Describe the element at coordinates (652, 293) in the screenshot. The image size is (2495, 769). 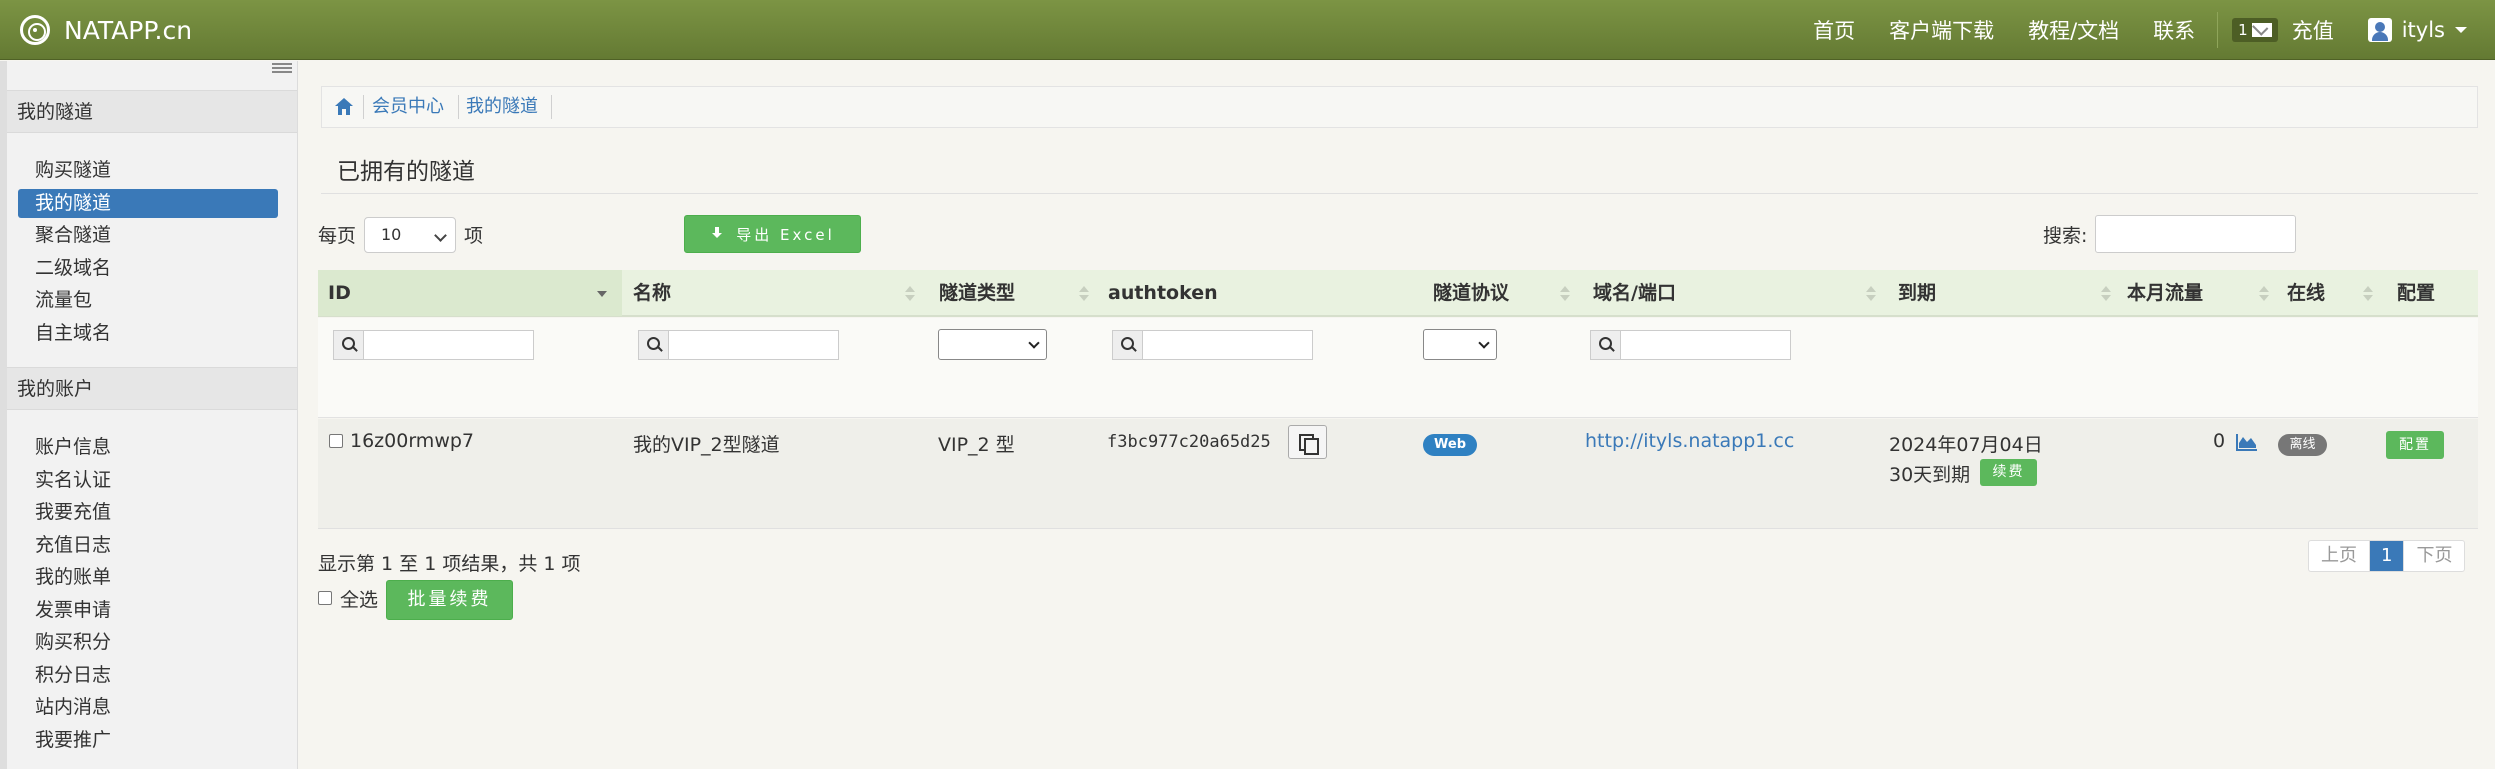
I see `column-name-label: 名称` at that location.